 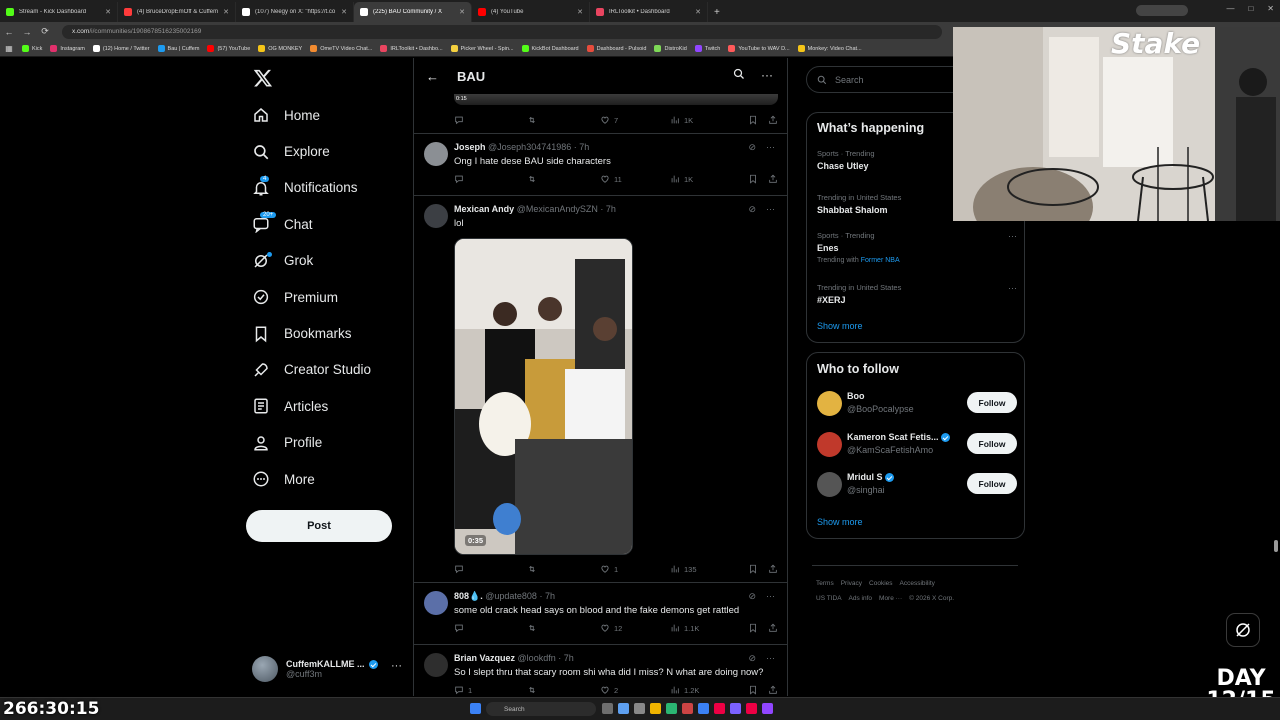 What do you see at coordinates (829, 598) in the screenshot?
I see `footer-link: US TIDA` at bounding box center [829, 598].